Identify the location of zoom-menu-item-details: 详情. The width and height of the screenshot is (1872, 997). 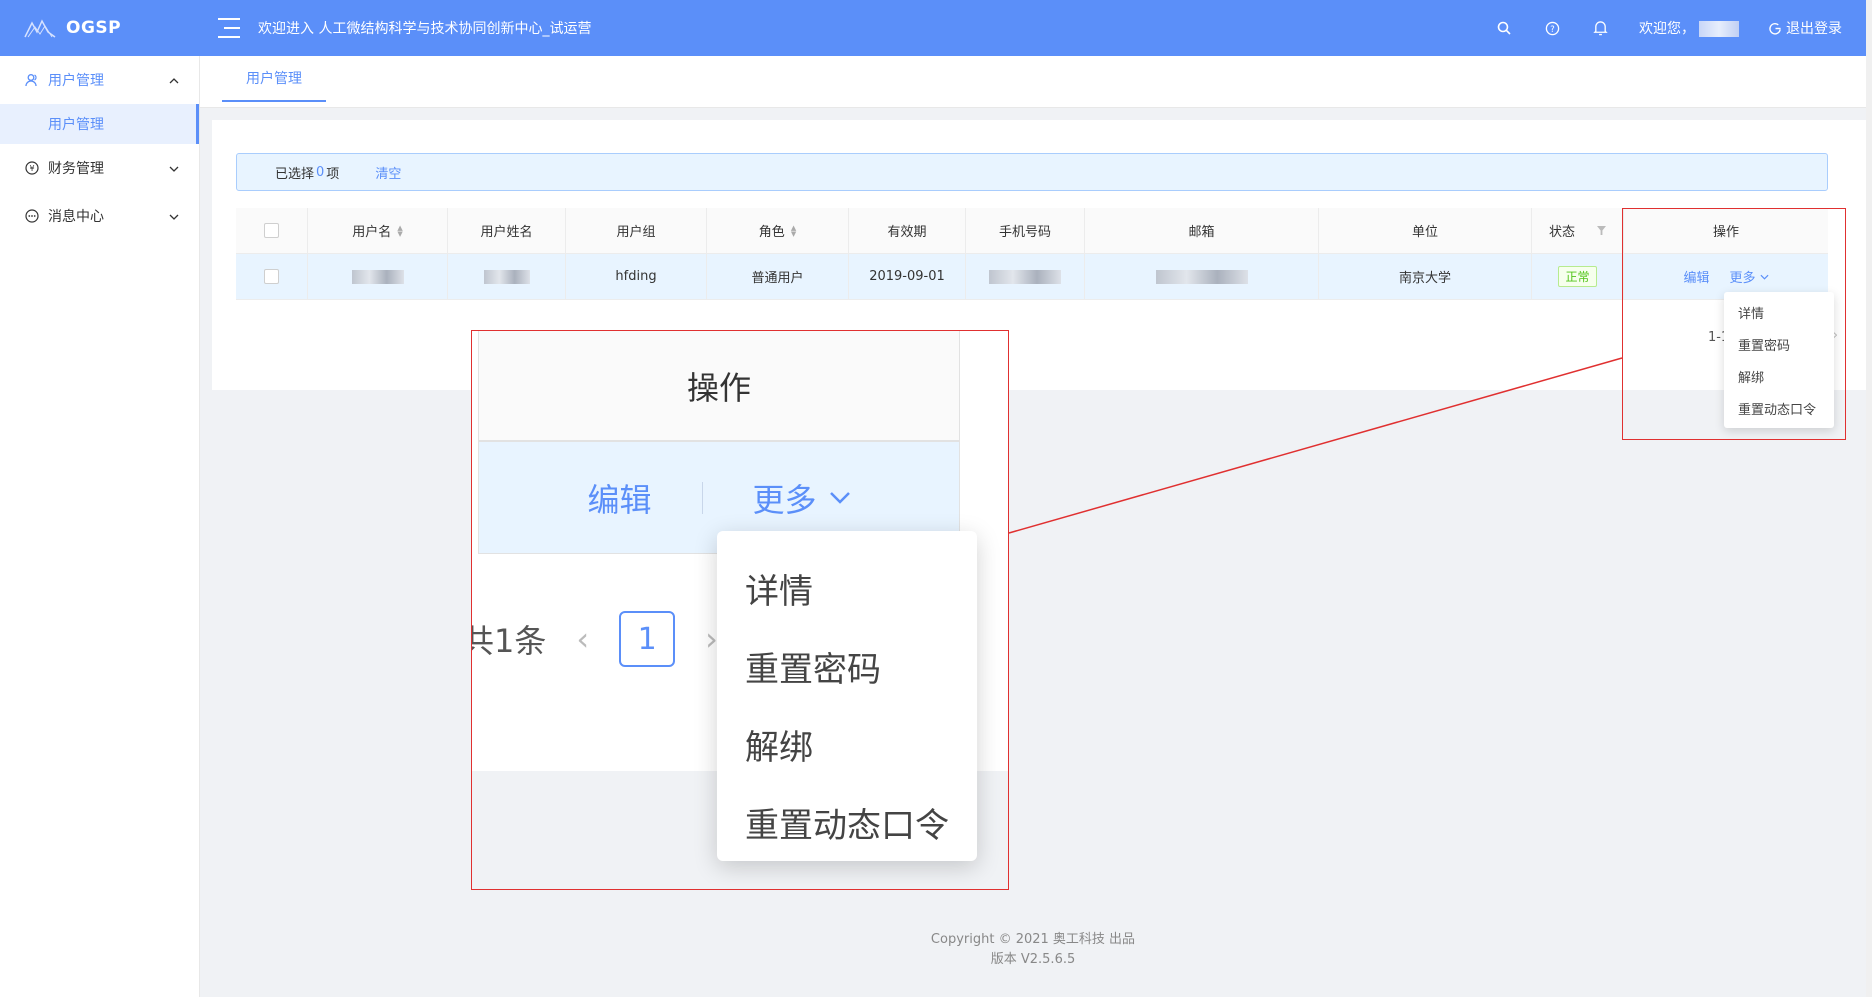
(779, 591).